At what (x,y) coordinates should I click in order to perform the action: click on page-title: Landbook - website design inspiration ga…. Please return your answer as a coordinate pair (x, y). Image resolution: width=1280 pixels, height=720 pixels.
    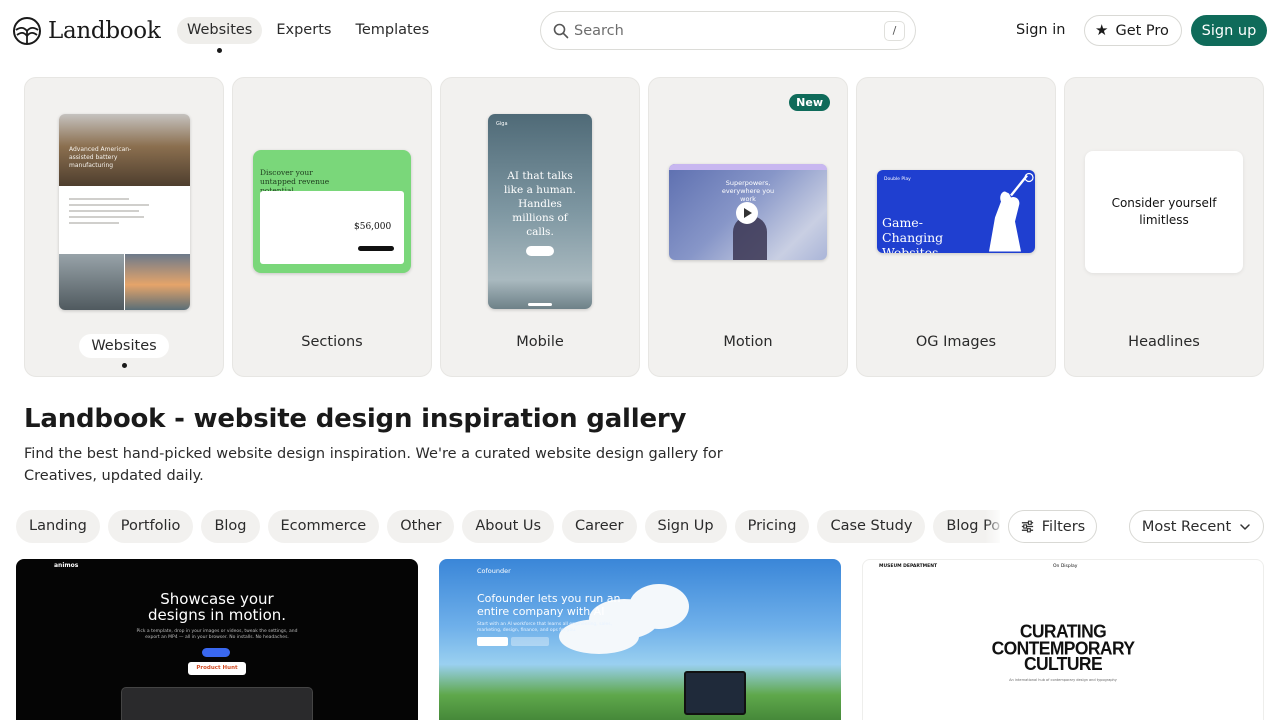
    Looking at the image, I should click on (355, 419).